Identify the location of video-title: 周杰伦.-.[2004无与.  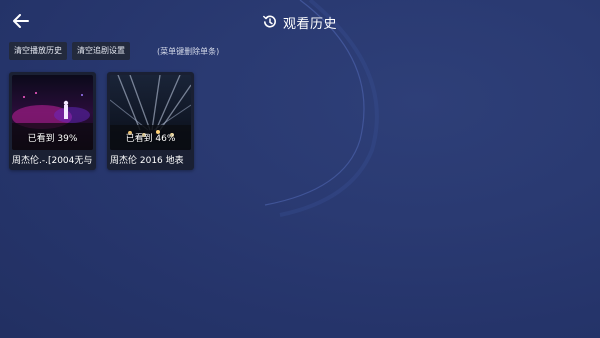
(52, 161).